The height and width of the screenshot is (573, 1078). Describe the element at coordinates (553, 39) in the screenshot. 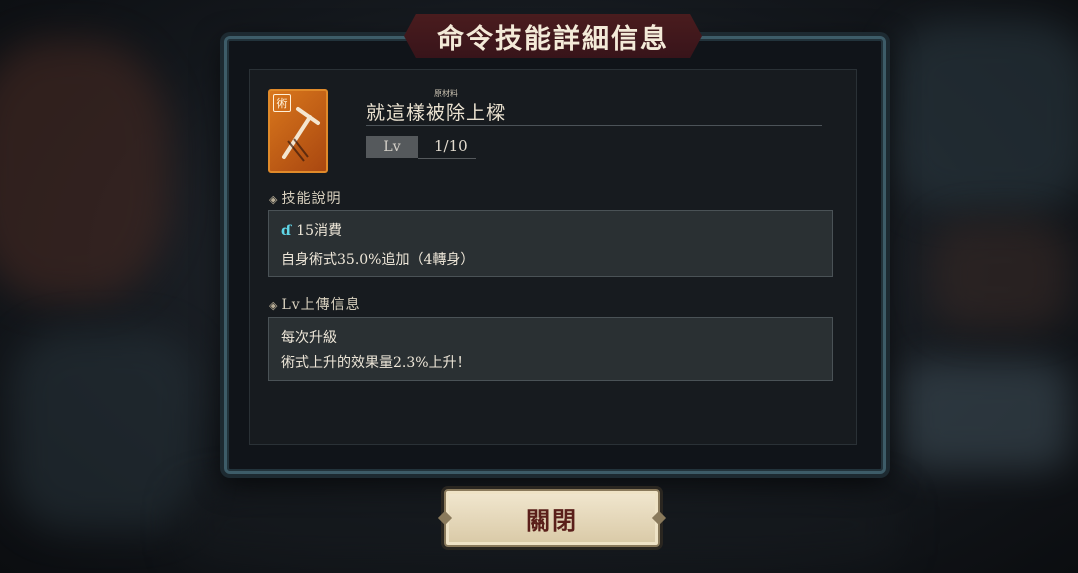

I see `dialog-title: 命令技能詳細信息` at that location.